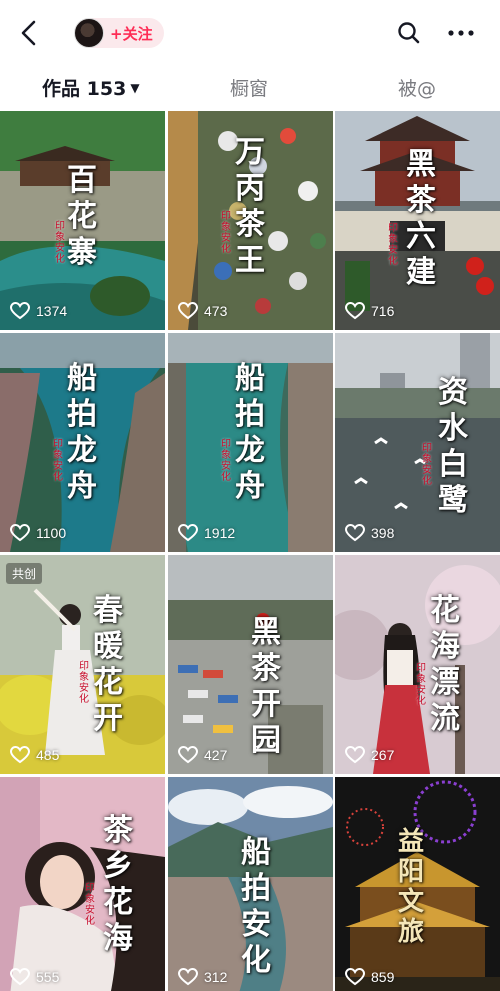 This screenshot has height=991, width=500. Describe the element at coordinates (369, 311) in the screenshot. I see `like-count: 716` at that location.